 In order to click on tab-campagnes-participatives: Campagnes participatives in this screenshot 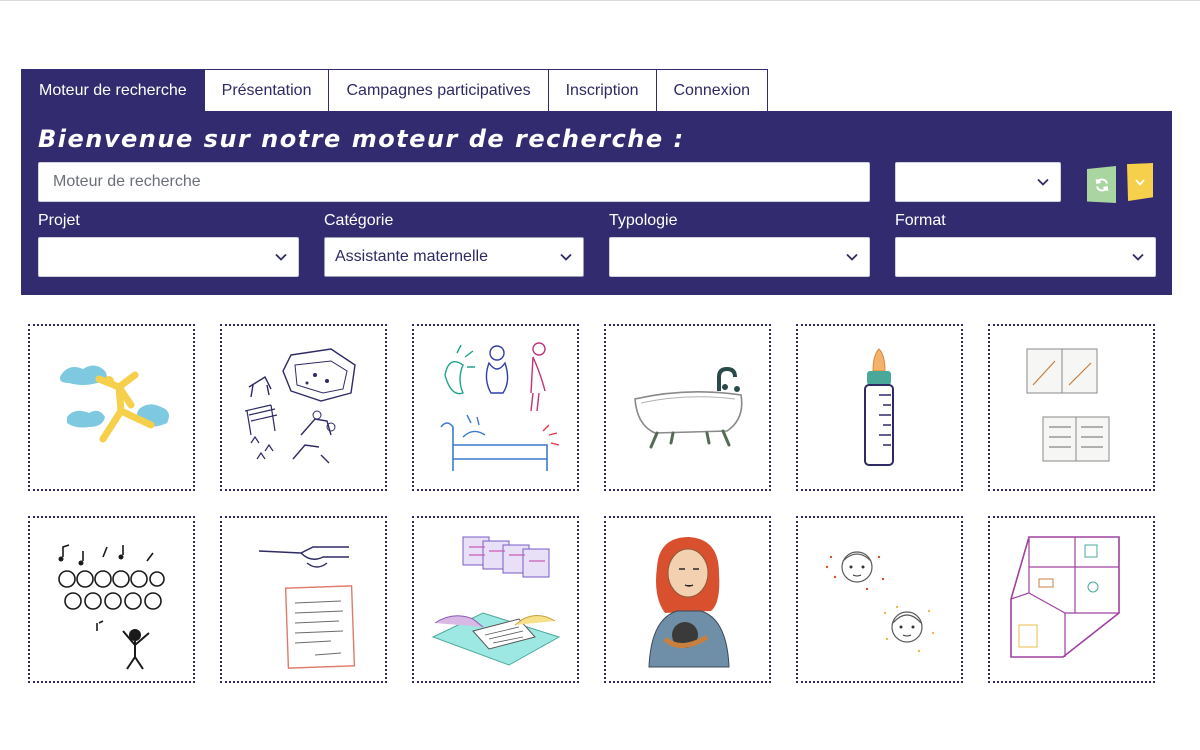, I will do `click(438, 90)`.